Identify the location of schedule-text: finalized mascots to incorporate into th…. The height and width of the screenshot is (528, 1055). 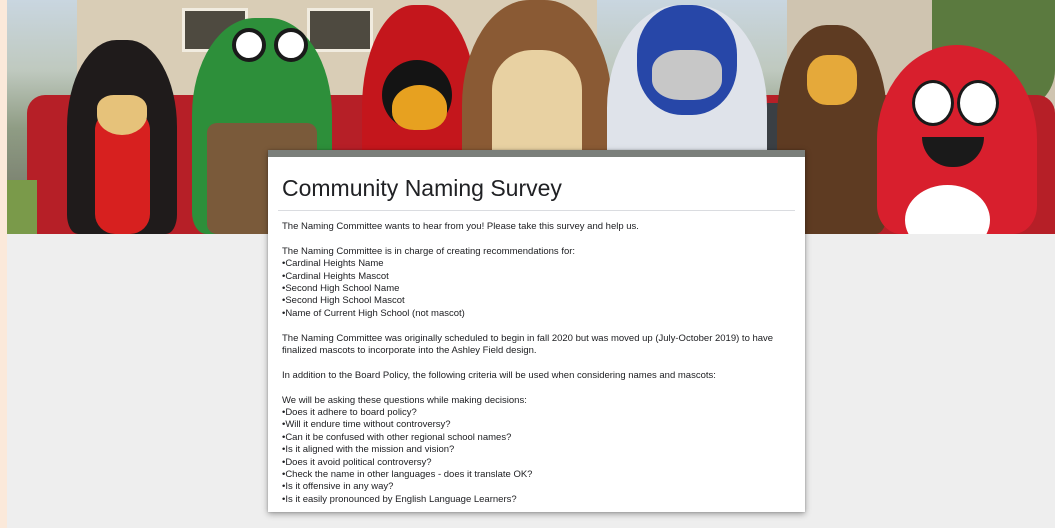
(409, 351).